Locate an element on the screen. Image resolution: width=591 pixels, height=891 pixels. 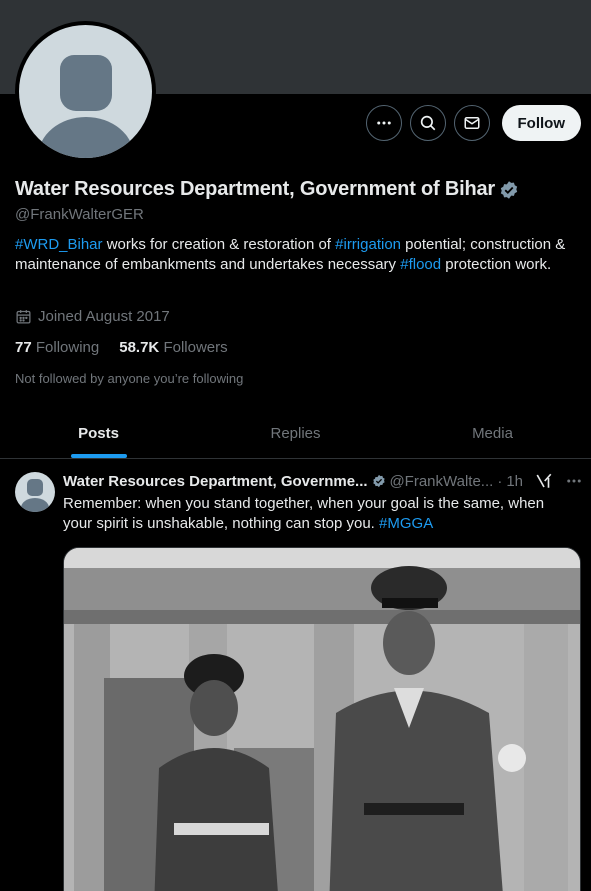
profile-actions: Follow is located at coordinates (473, 123).